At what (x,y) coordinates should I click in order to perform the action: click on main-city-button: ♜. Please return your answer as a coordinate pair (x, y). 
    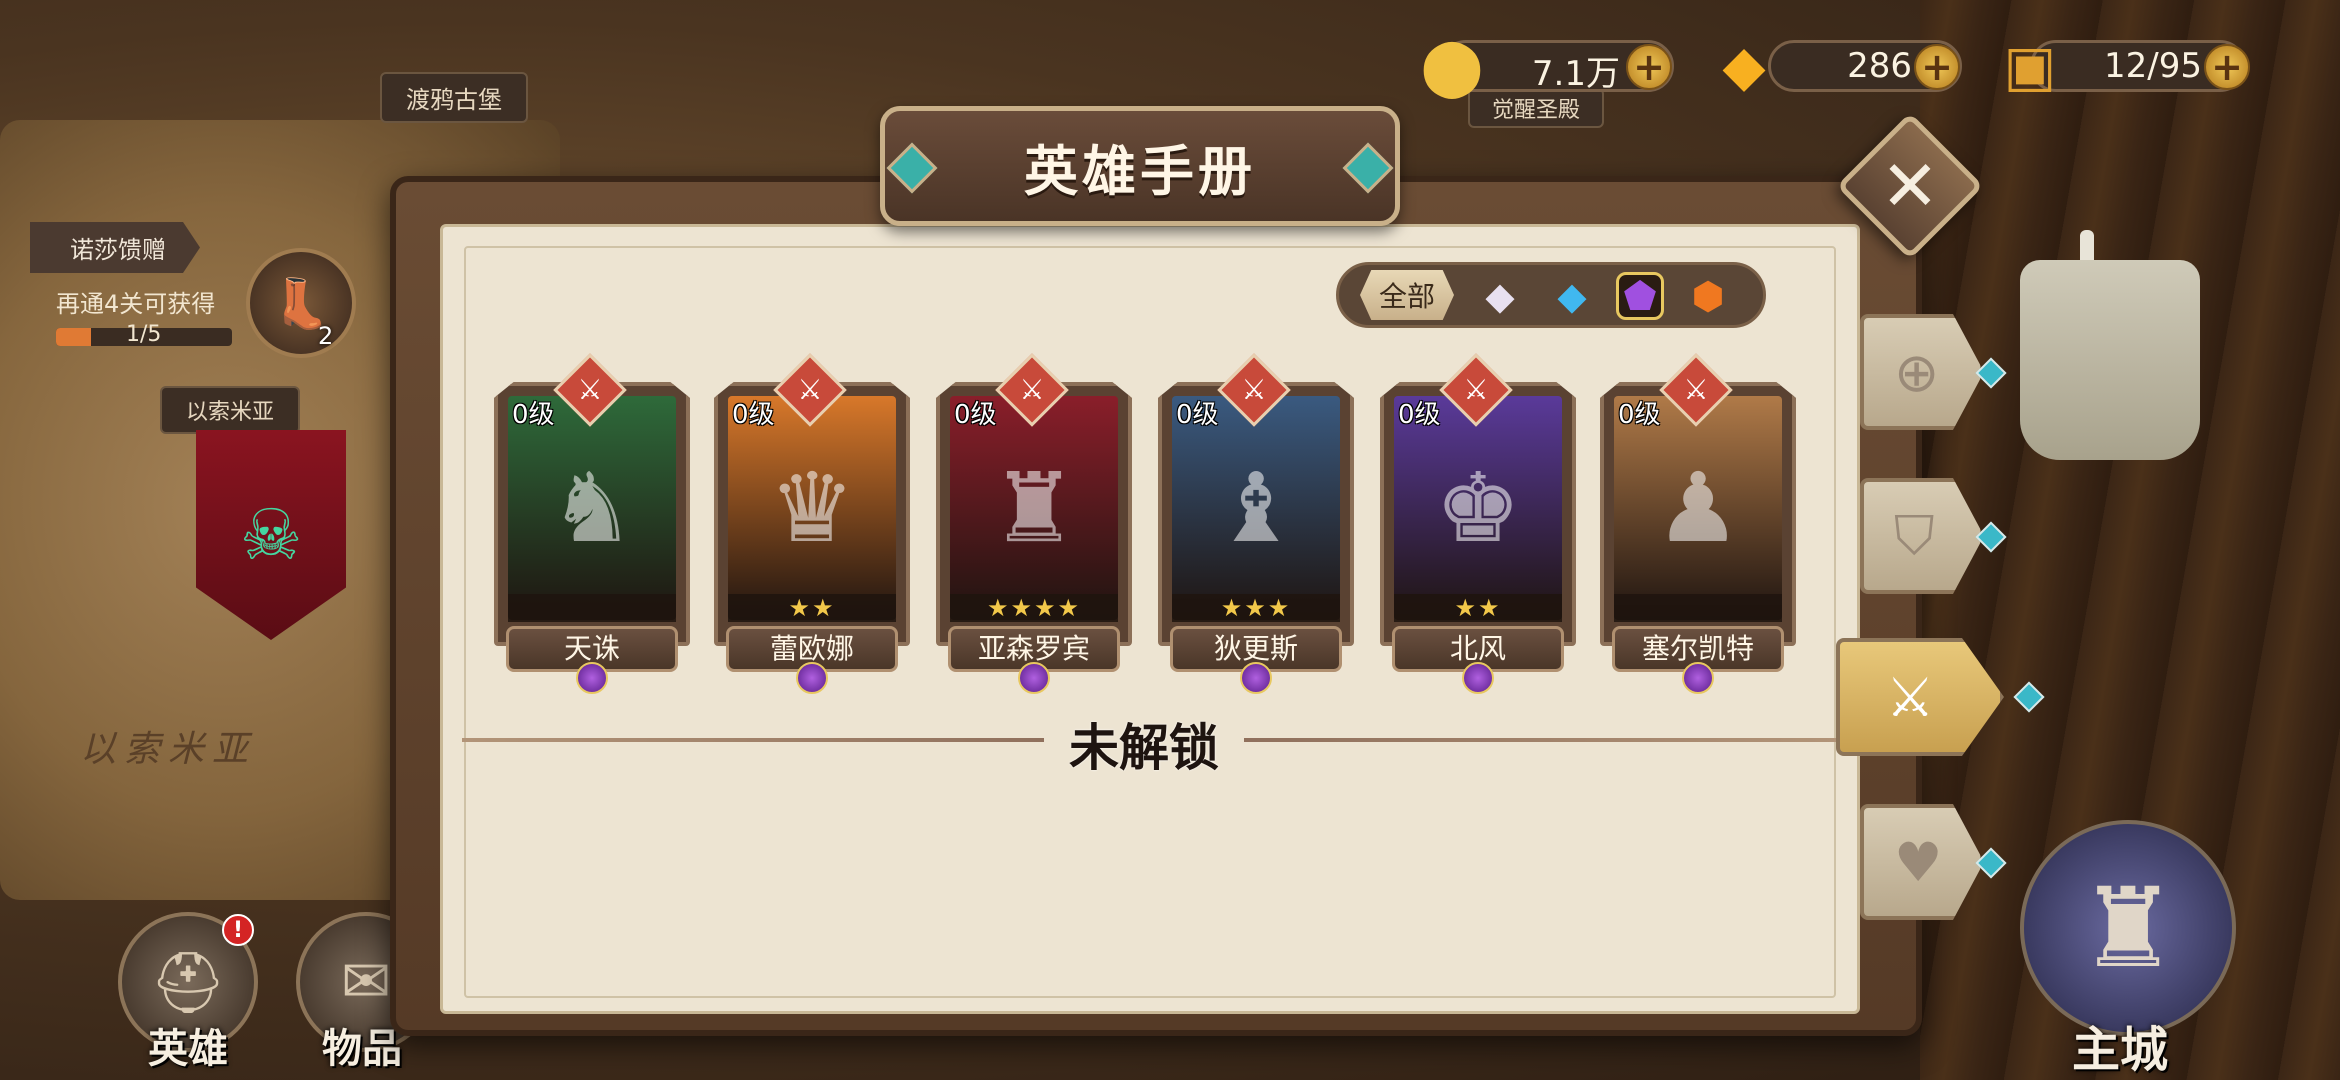
    Looking at the image, I should click on (2128, 928).